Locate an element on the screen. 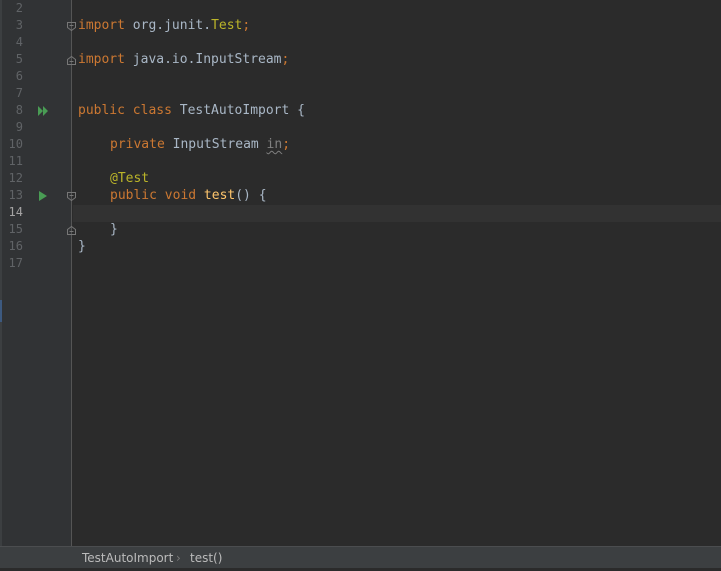 This screenshot has width=721, height=571. annotation: @Test is located at coordinates (130, 178).